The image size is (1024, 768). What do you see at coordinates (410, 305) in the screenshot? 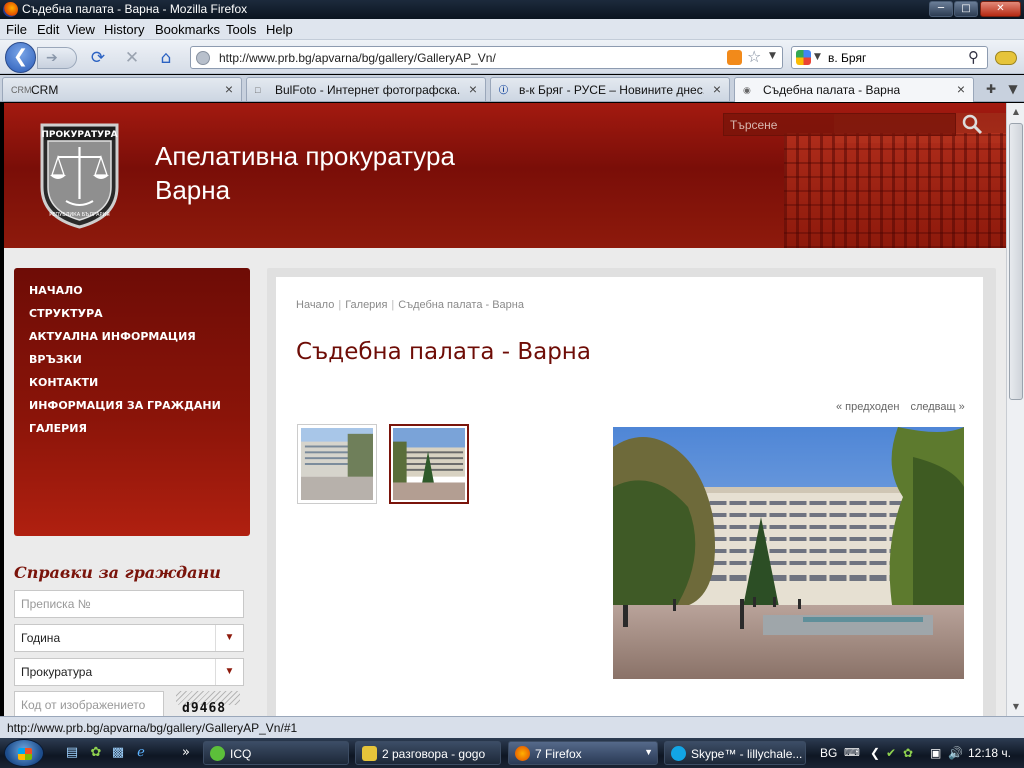
I see `breadcrumb: Начало | Галерия | Съдебна палата - Варна` at bounding box center [410, 305].